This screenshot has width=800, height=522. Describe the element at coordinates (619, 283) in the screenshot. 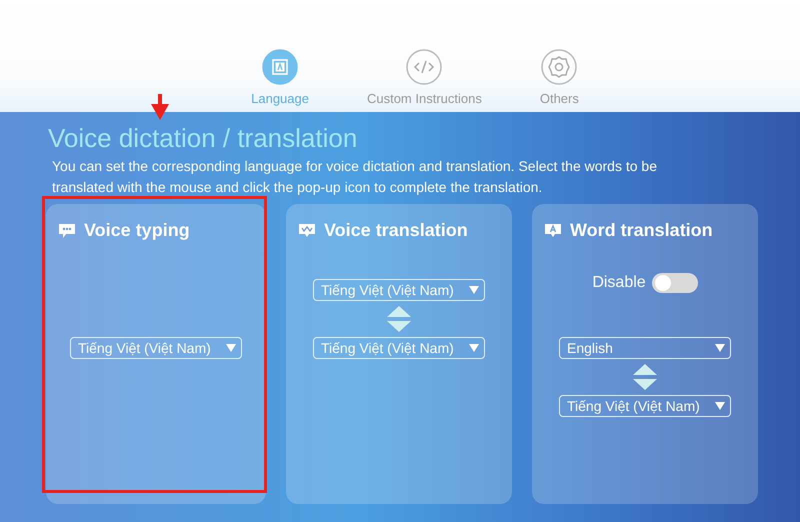

I see `toggle-label: Disable` at that location.